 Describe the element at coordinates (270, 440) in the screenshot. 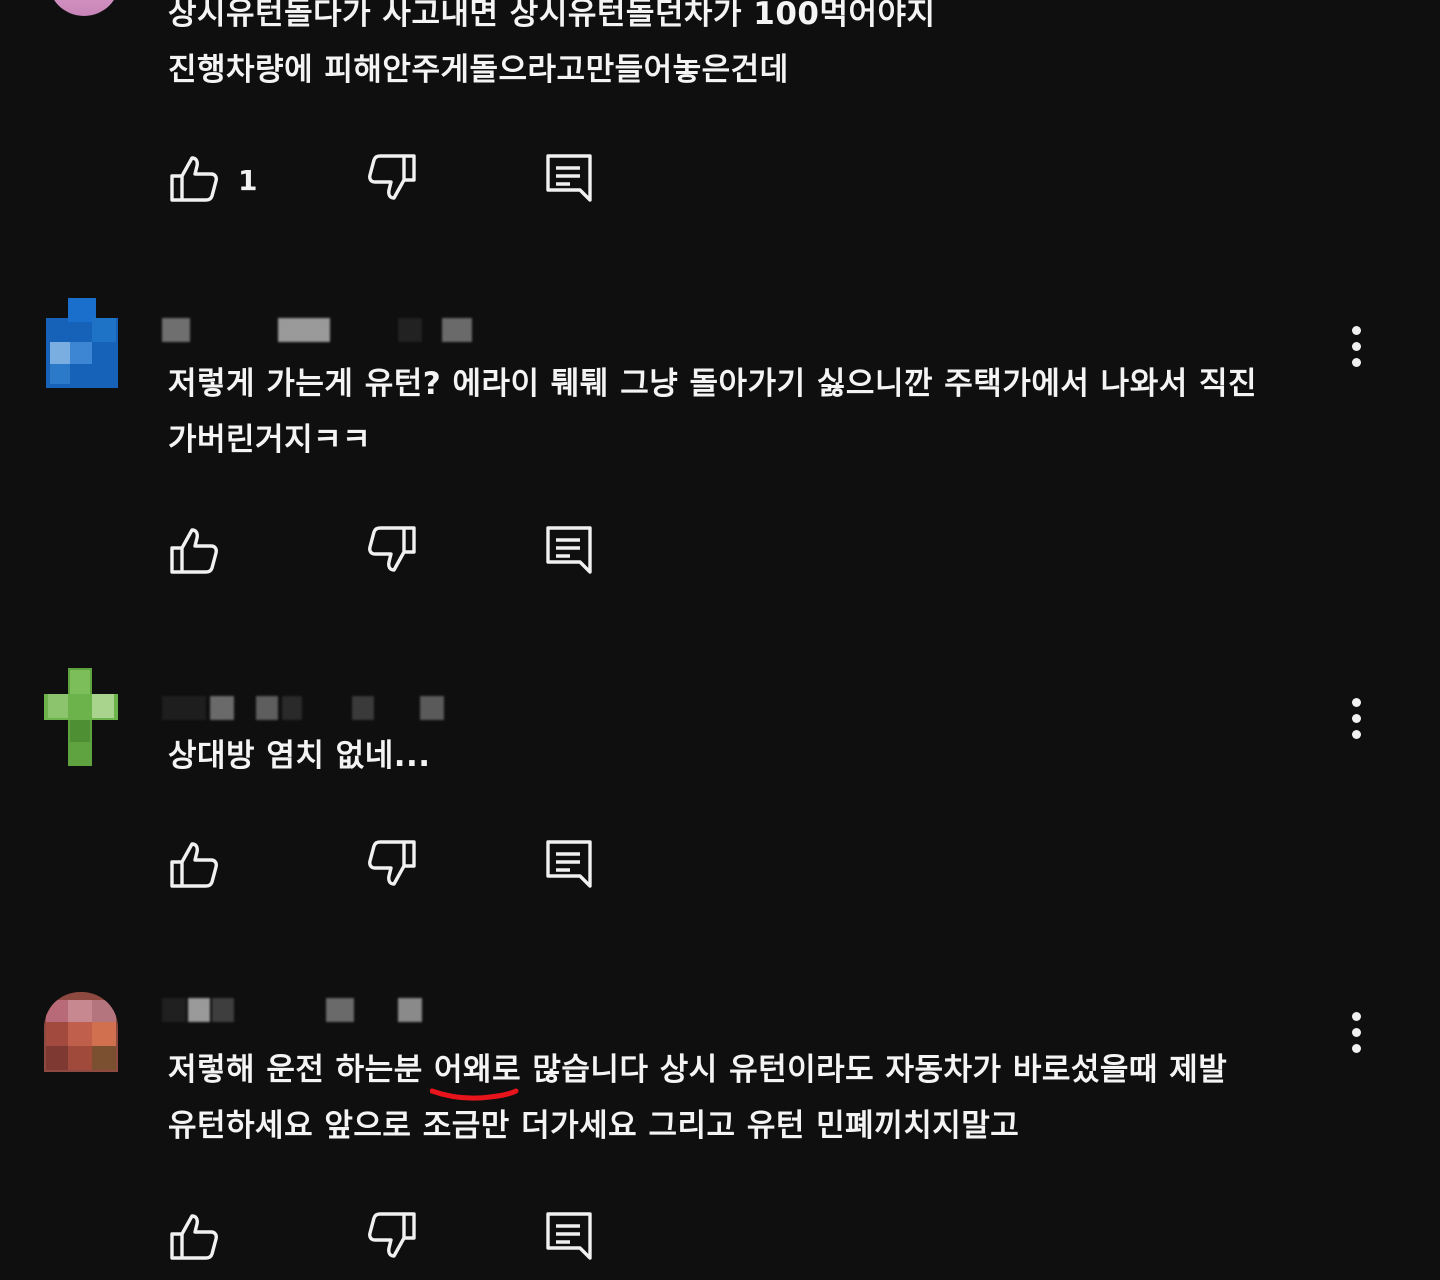

I see `comment-text-line: 가버린거지ㅋㅋ` at that location.